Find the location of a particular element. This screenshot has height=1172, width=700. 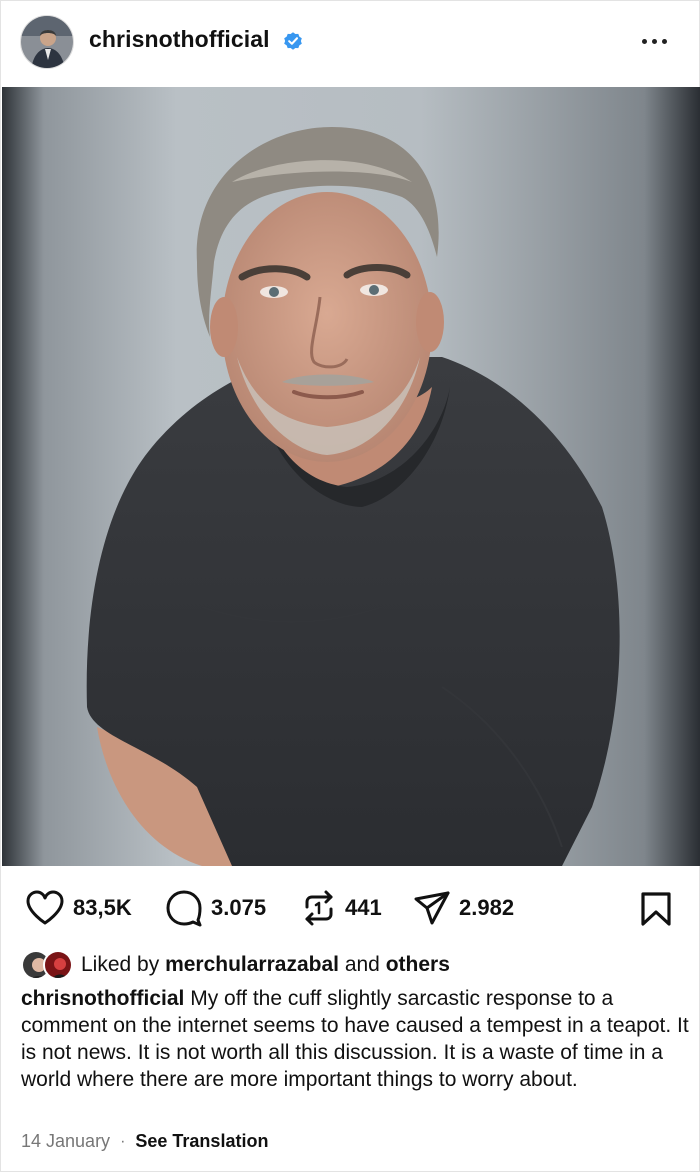

post-meta: 14 January · See Translation is located at coordinates (144, 1141).